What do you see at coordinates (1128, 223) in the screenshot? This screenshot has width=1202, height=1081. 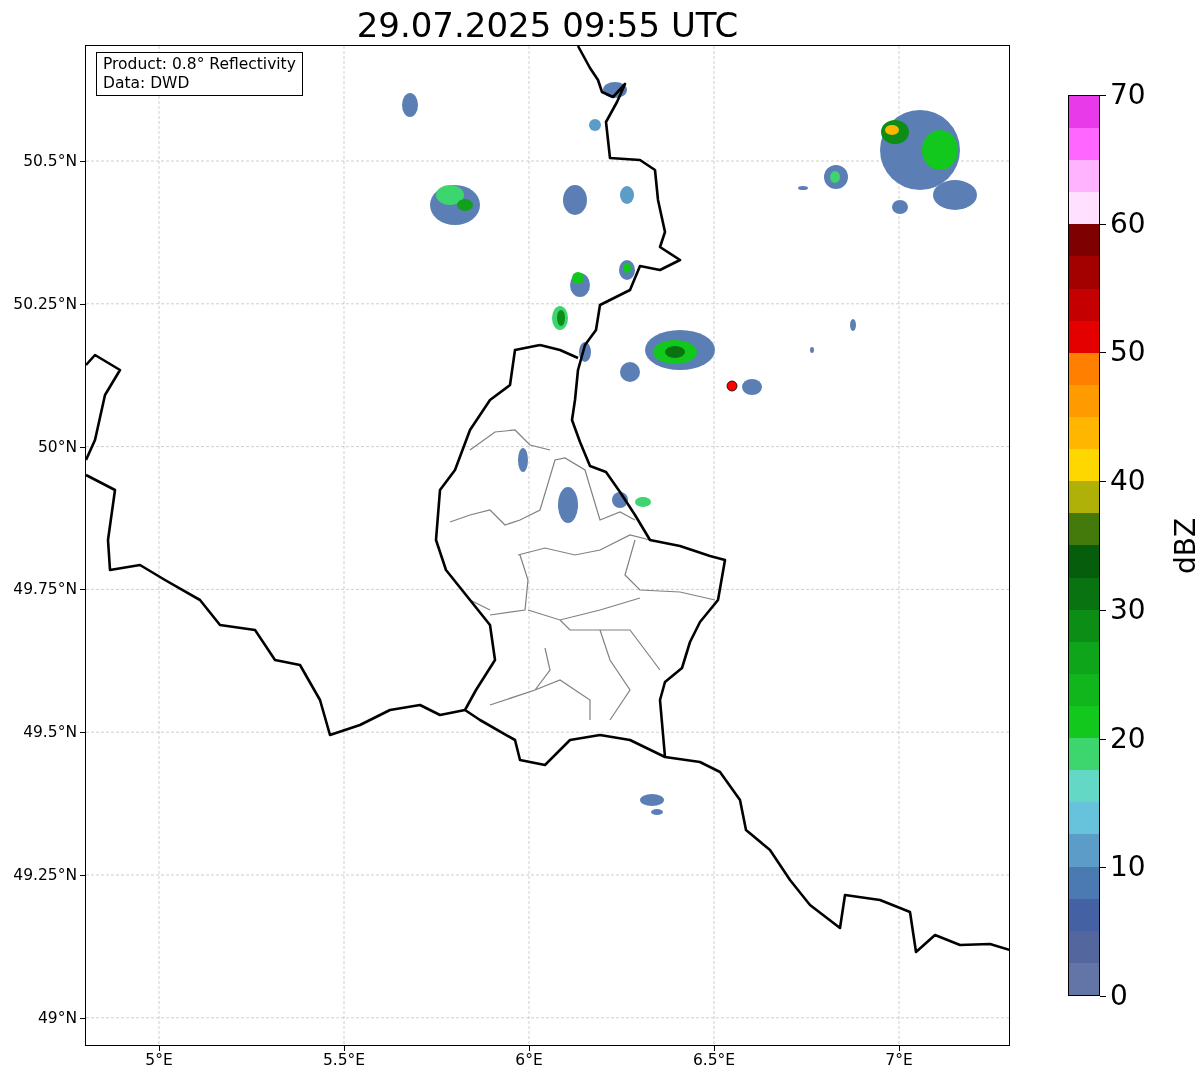 I see `colorbar-tick-label: 60` at bounding box center [1128, 223].